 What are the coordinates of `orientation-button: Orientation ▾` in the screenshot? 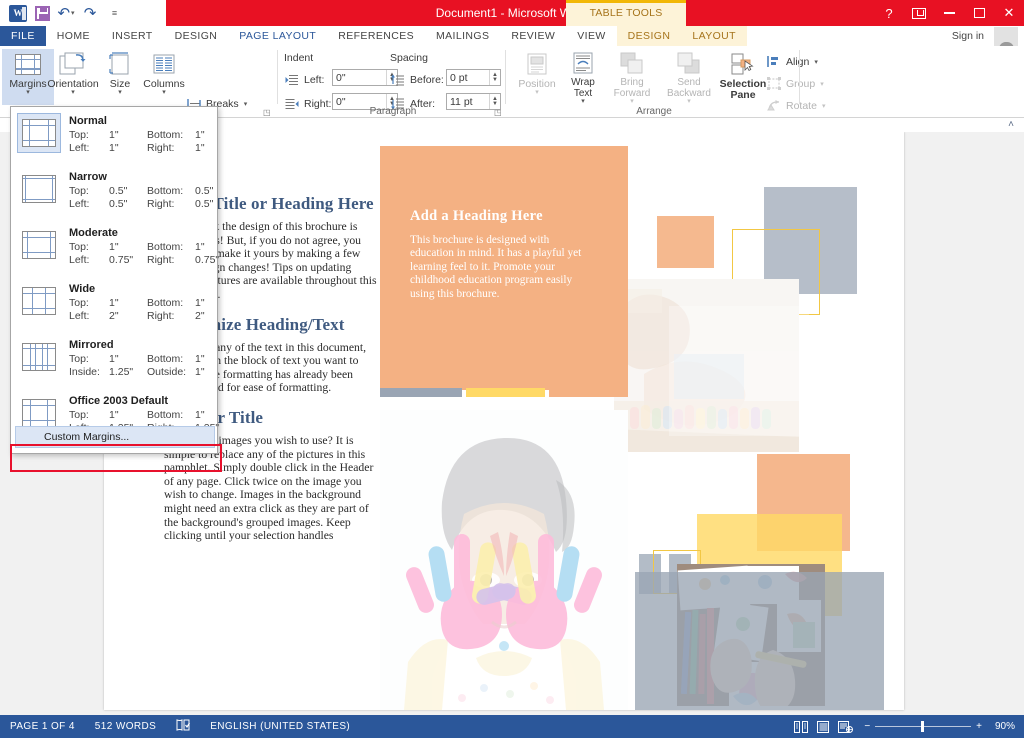 It's located at (73, 77).